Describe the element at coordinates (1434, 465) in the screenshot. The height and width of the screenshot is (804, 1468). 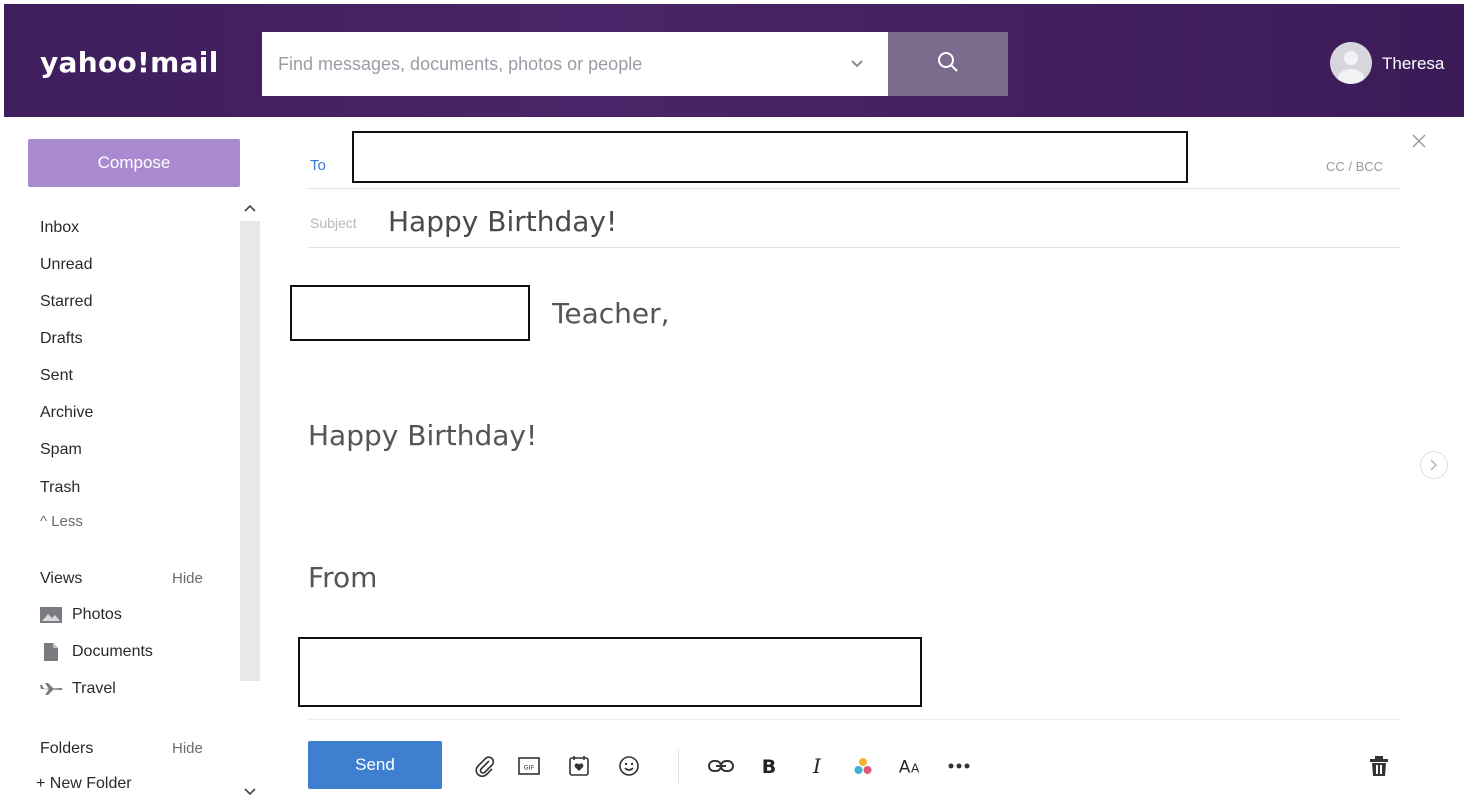
I see `chevron-right-icon` at that location.